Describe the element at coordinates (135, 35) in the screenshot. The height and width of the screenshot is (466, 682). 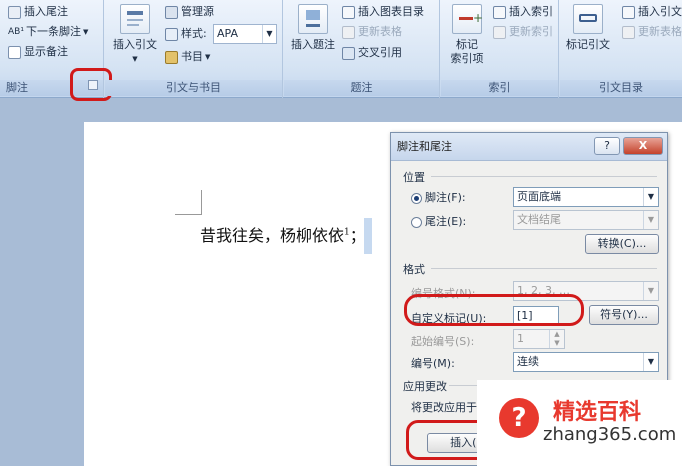
I see `insert-citation-button: 插入引文 ▼` at that location.